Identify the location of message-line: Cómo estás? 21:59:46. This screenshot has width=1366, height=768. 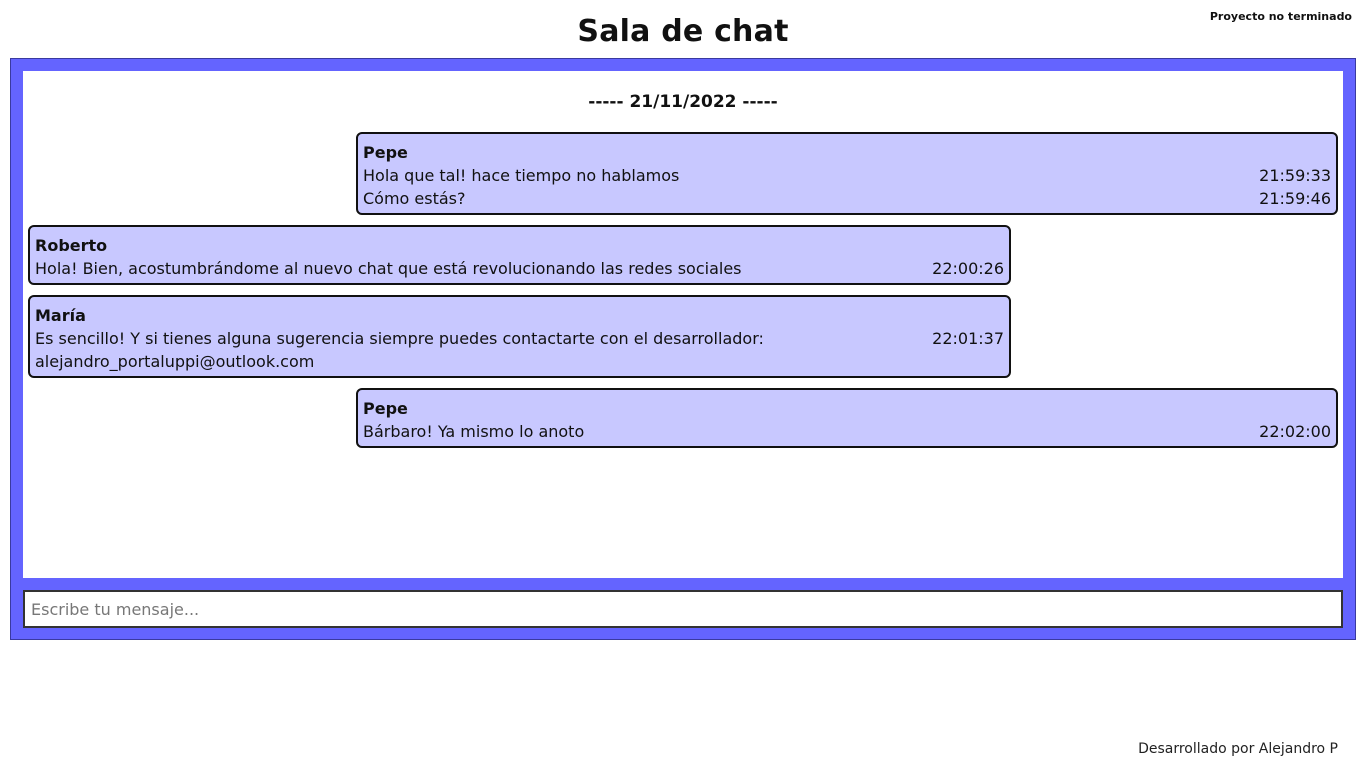
(847, 198).